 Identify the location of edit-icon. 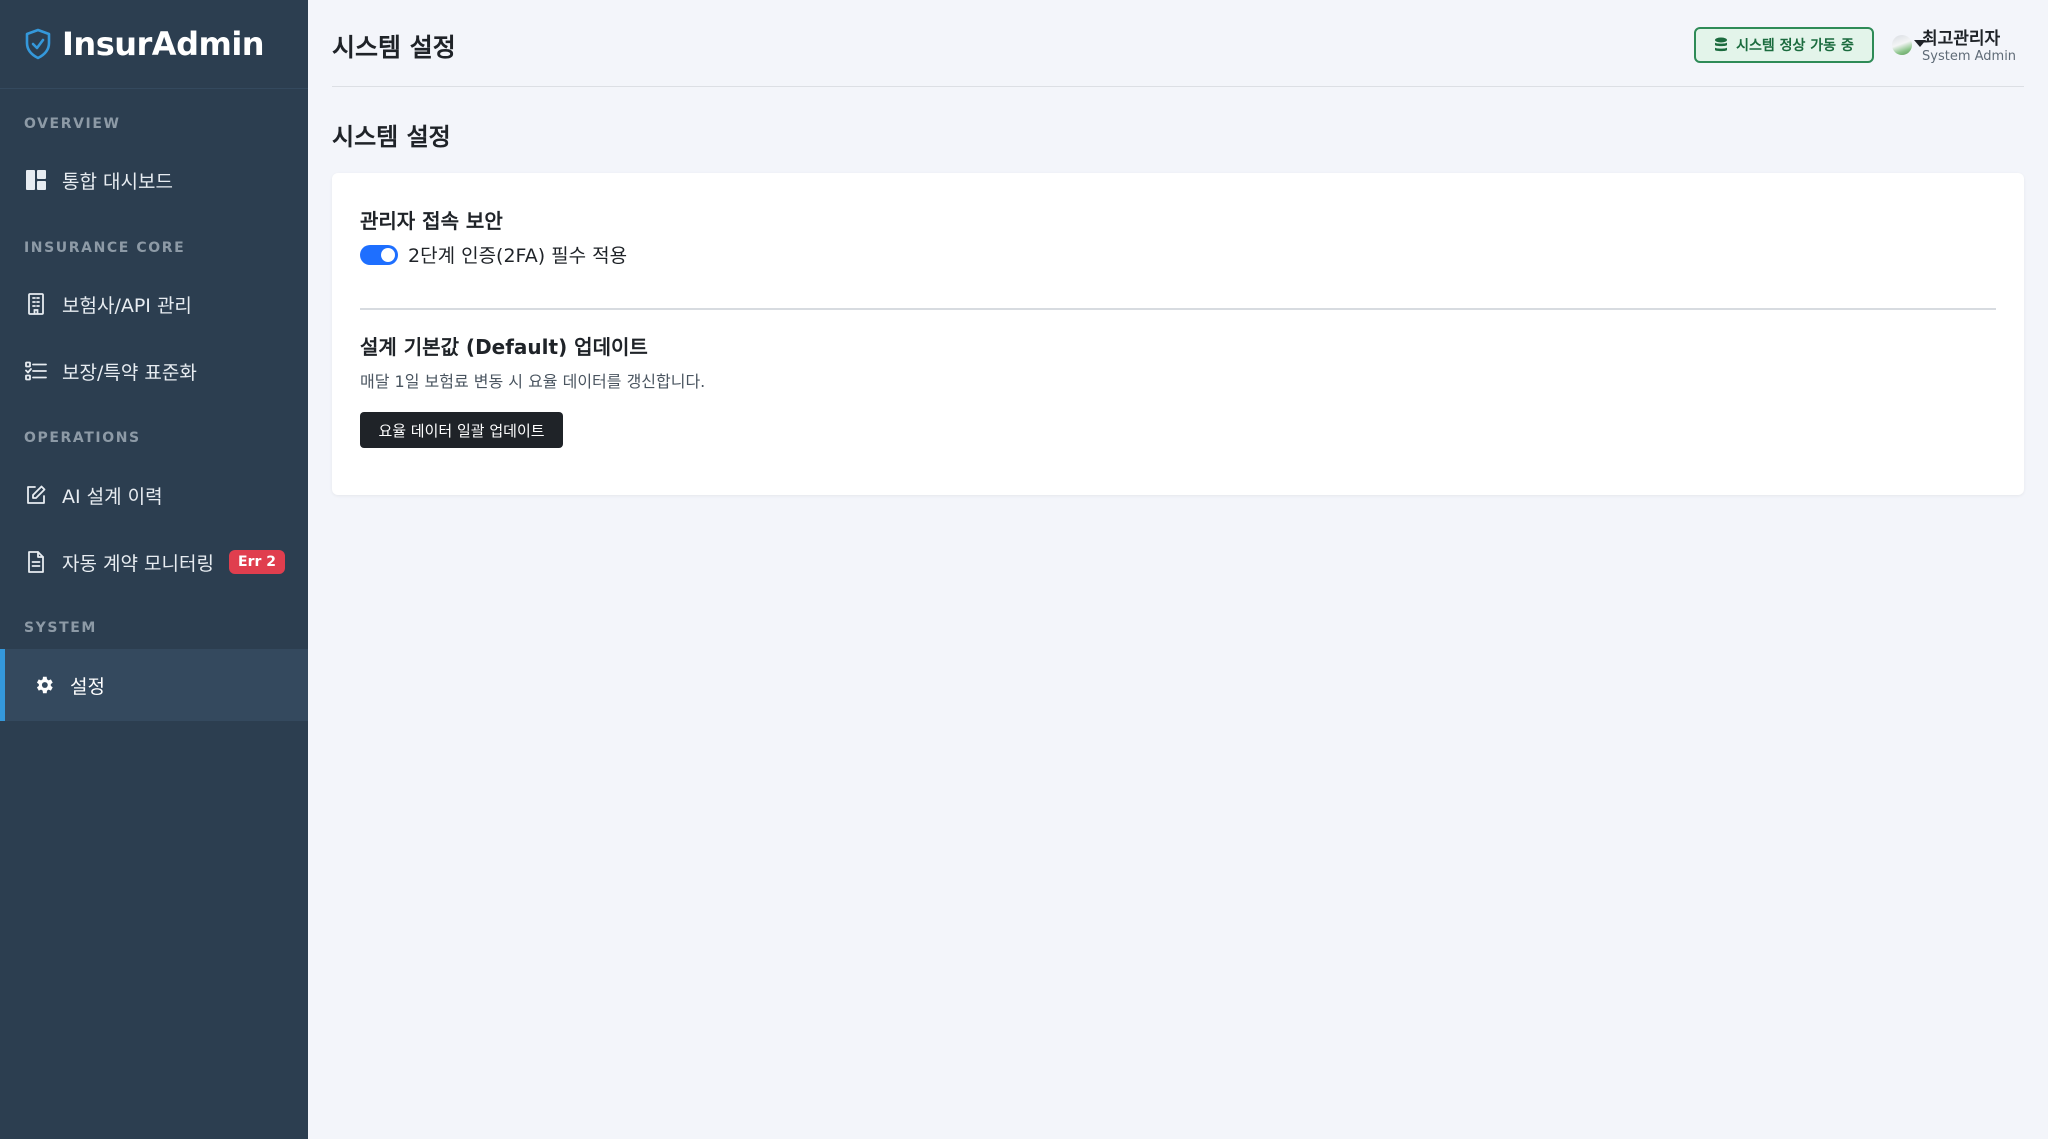
(36, 495).